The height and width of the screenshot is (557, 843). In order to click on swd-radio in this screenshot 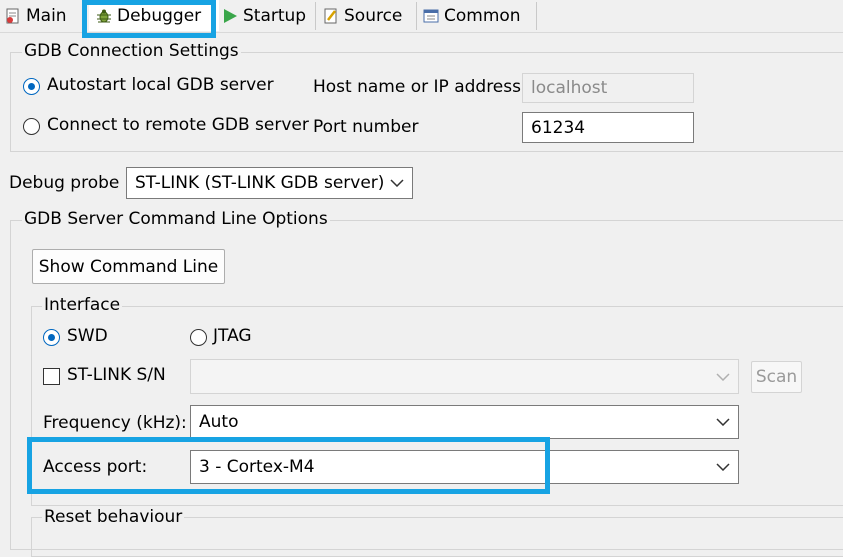, I will do `click(51, 337)`.